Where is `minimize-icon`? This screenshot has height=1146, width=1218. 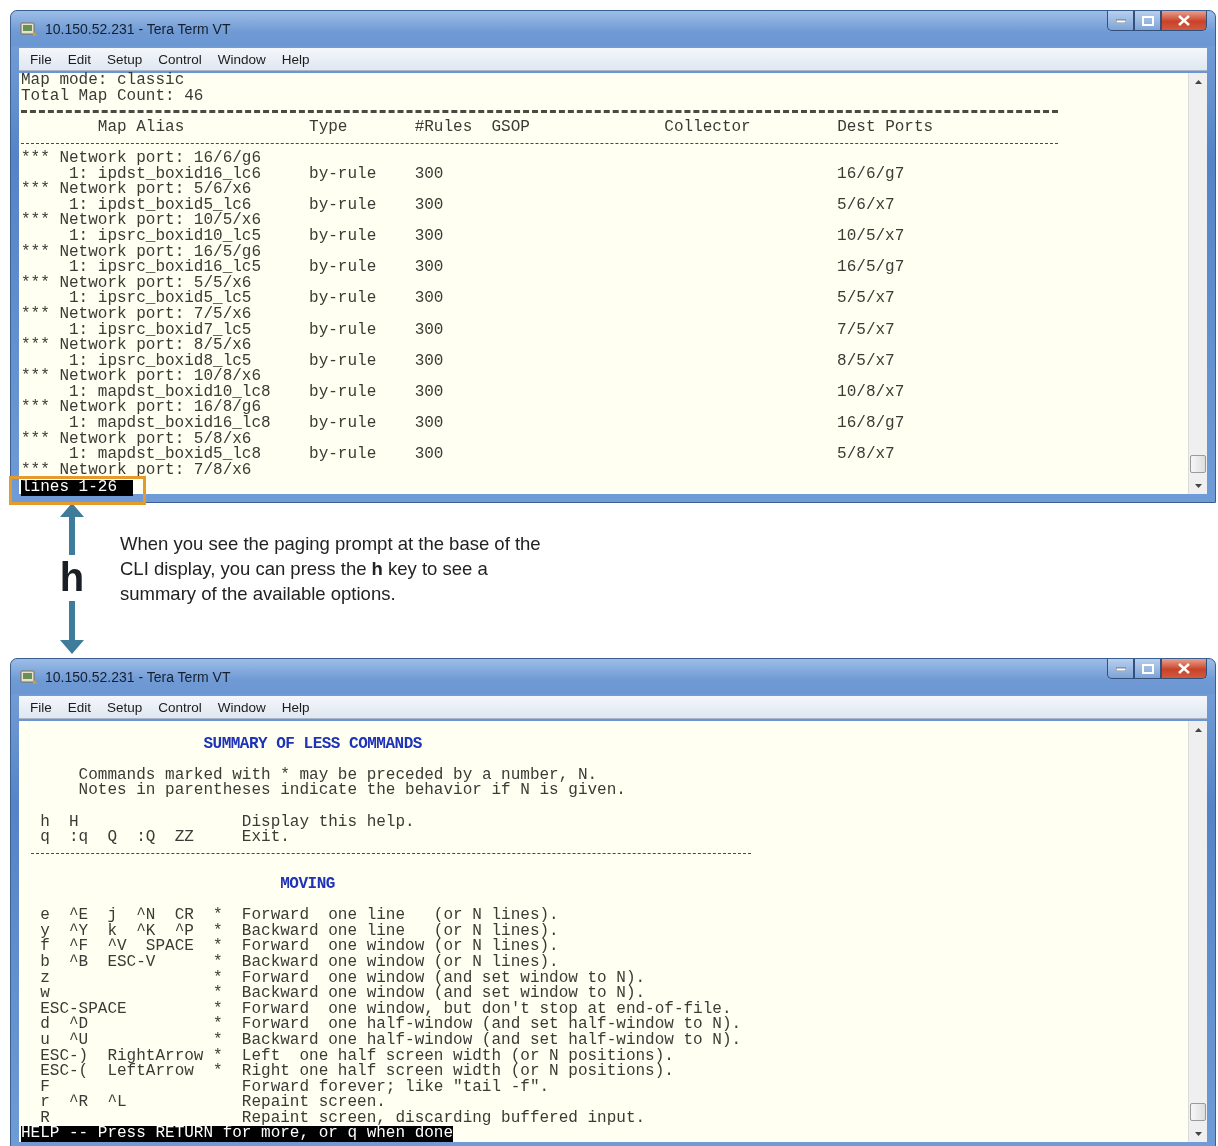 minimize-icon is located at coordinates (1120, 668).